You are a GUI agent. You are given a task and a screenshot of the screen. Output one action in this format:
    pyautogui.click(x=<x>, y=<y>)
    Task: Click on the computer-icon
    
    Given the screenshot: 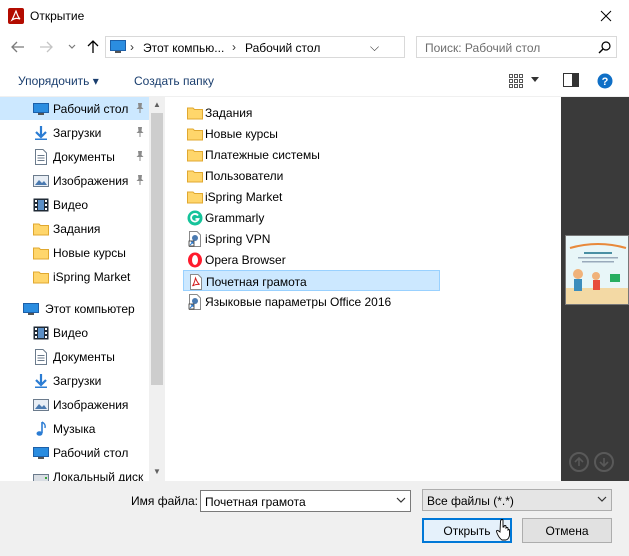 What is the action you would take?
    pyautogui.click(x=118, y=46)
    